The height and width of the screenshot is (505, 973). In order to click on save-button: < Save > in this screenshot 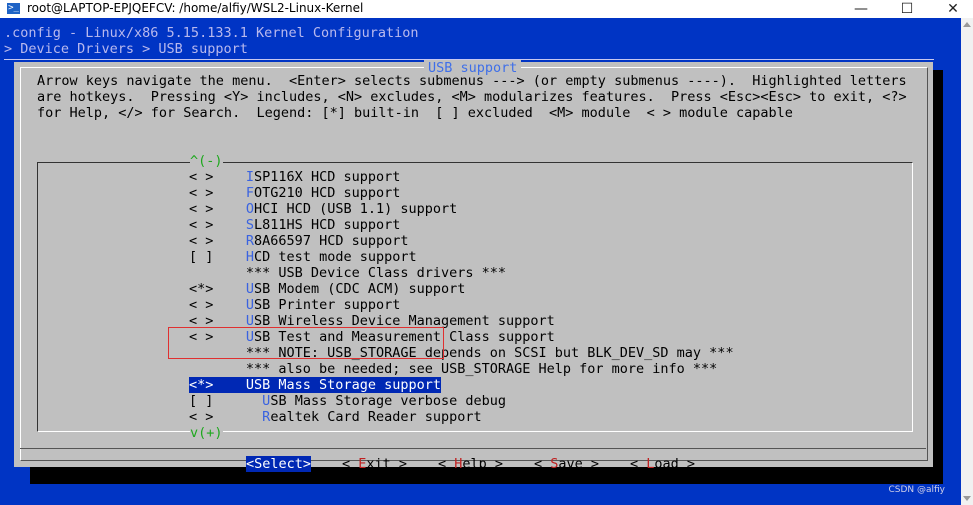, I will do `click(566, 464)`.